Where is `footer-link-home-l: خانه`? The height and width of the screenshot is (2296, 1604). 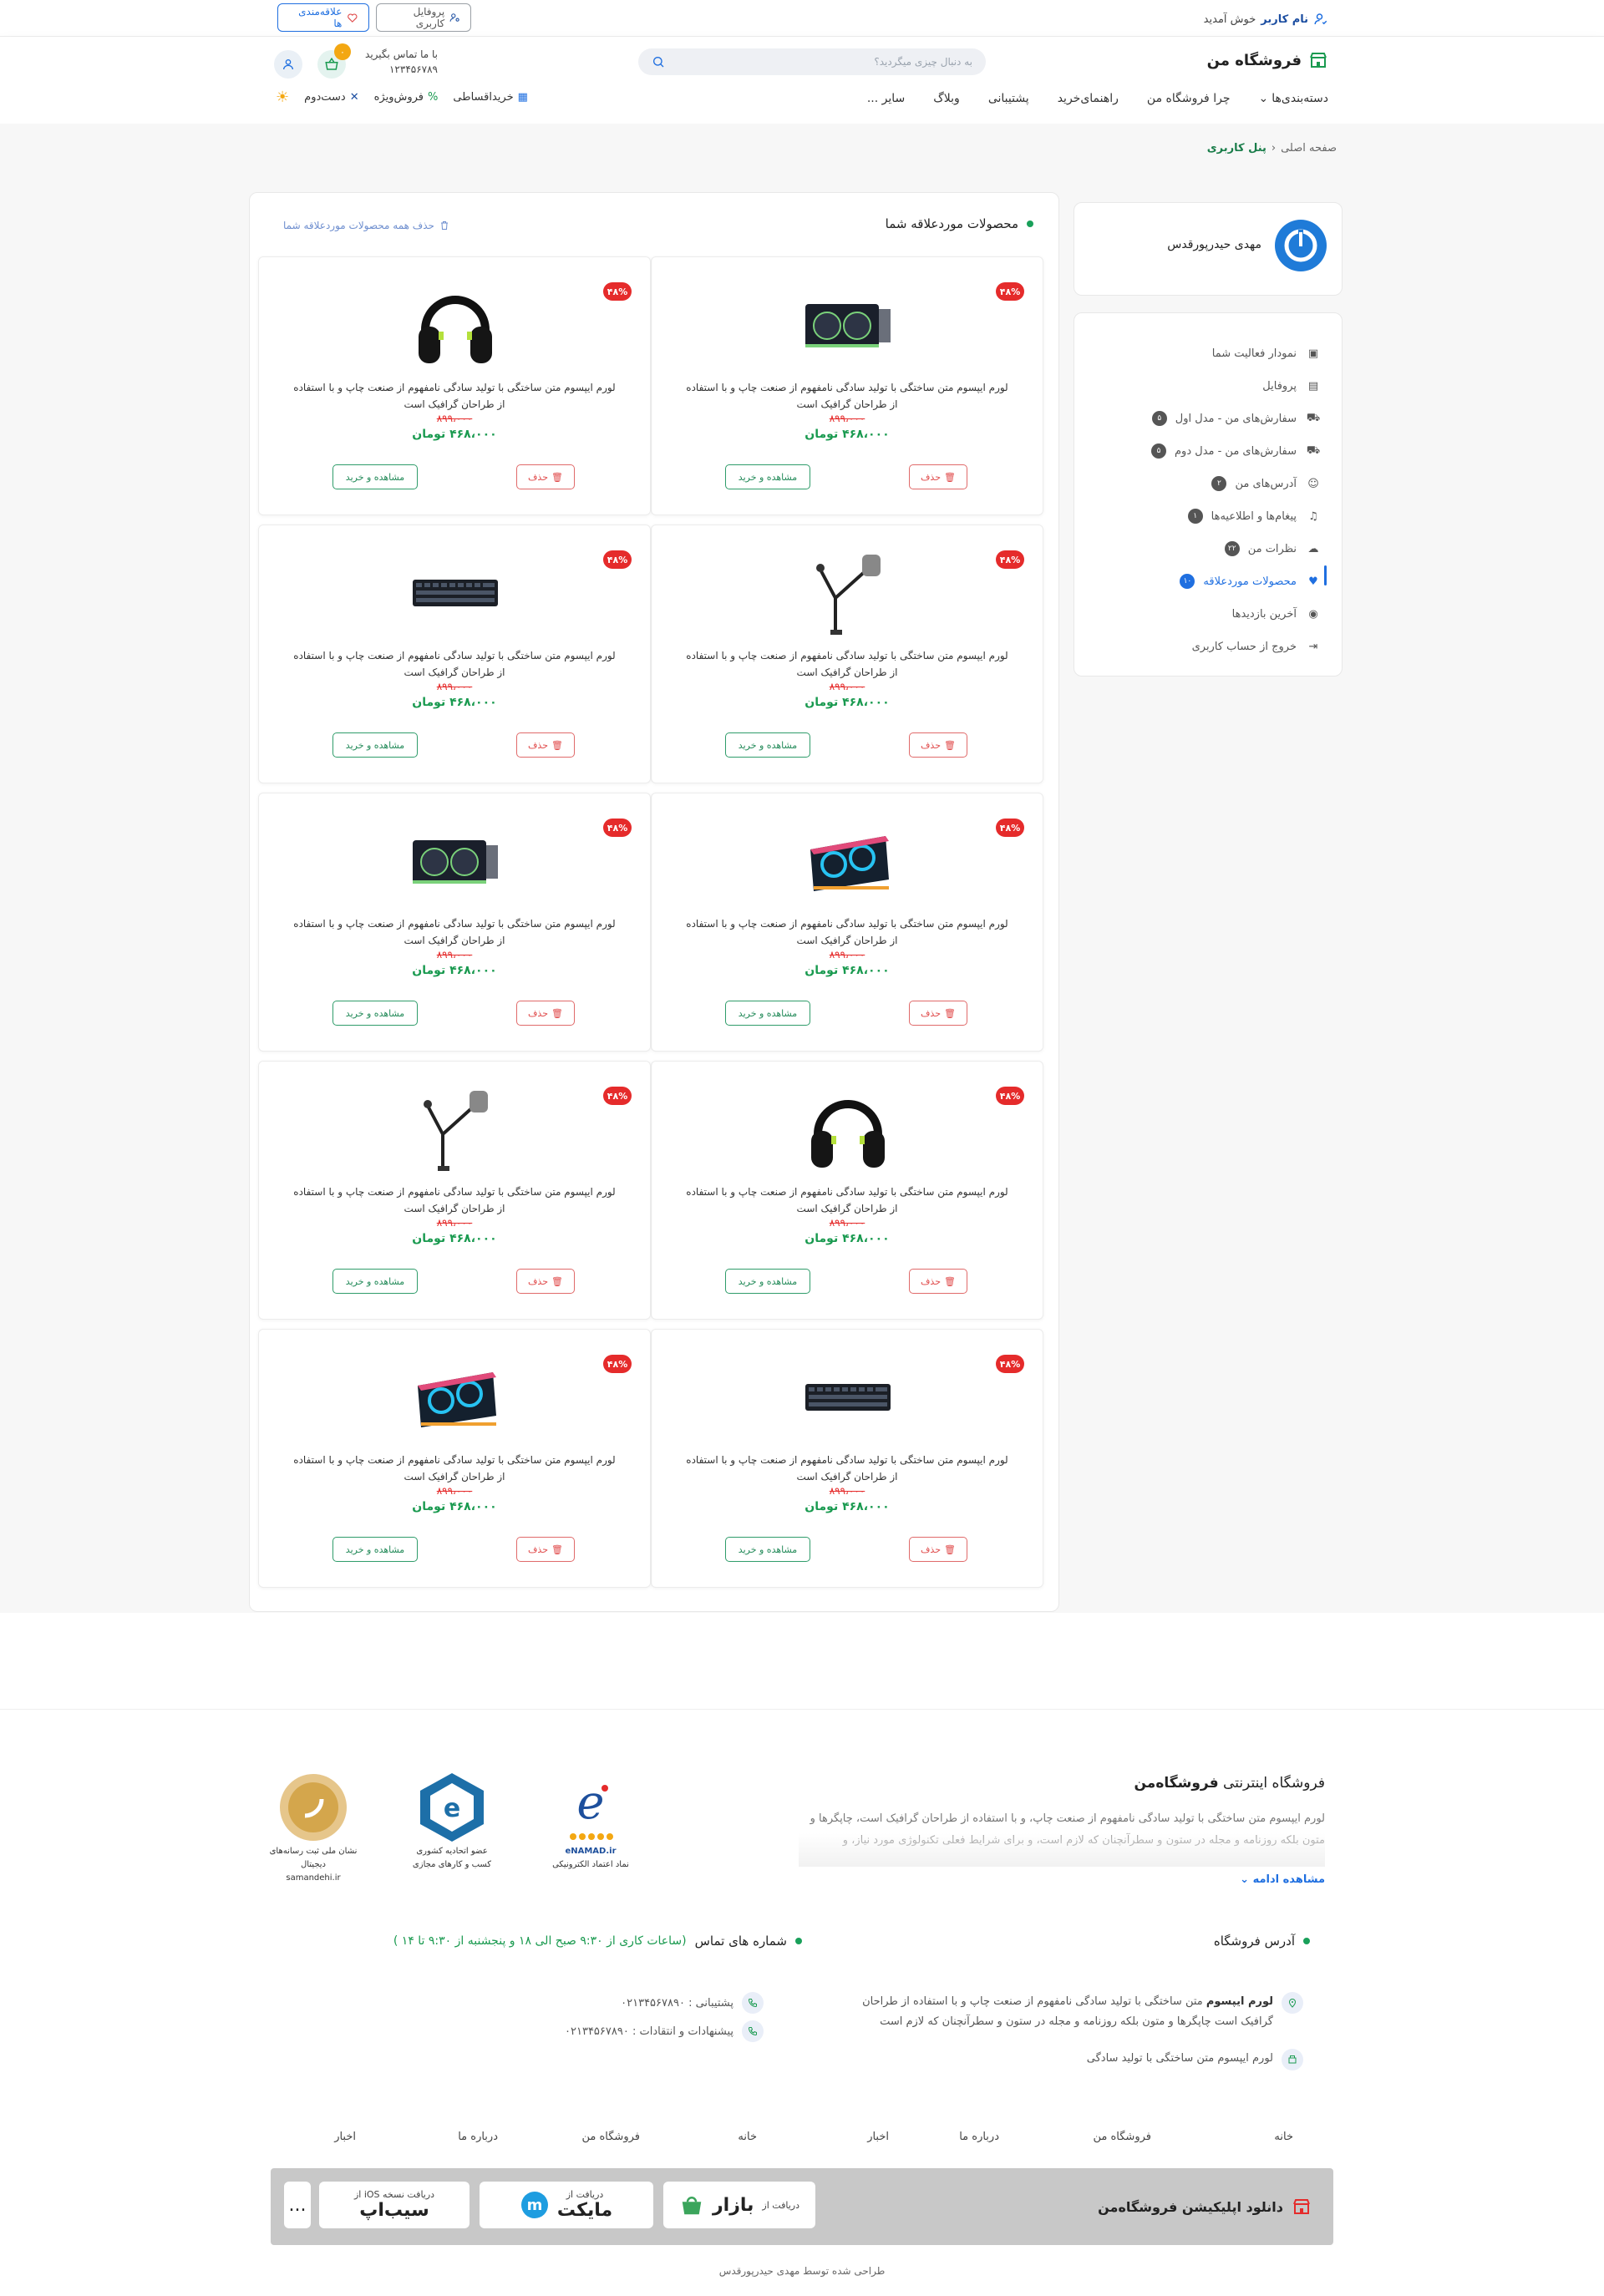
footer-link-home-l: خانه is located at coordinates (748, 2137).